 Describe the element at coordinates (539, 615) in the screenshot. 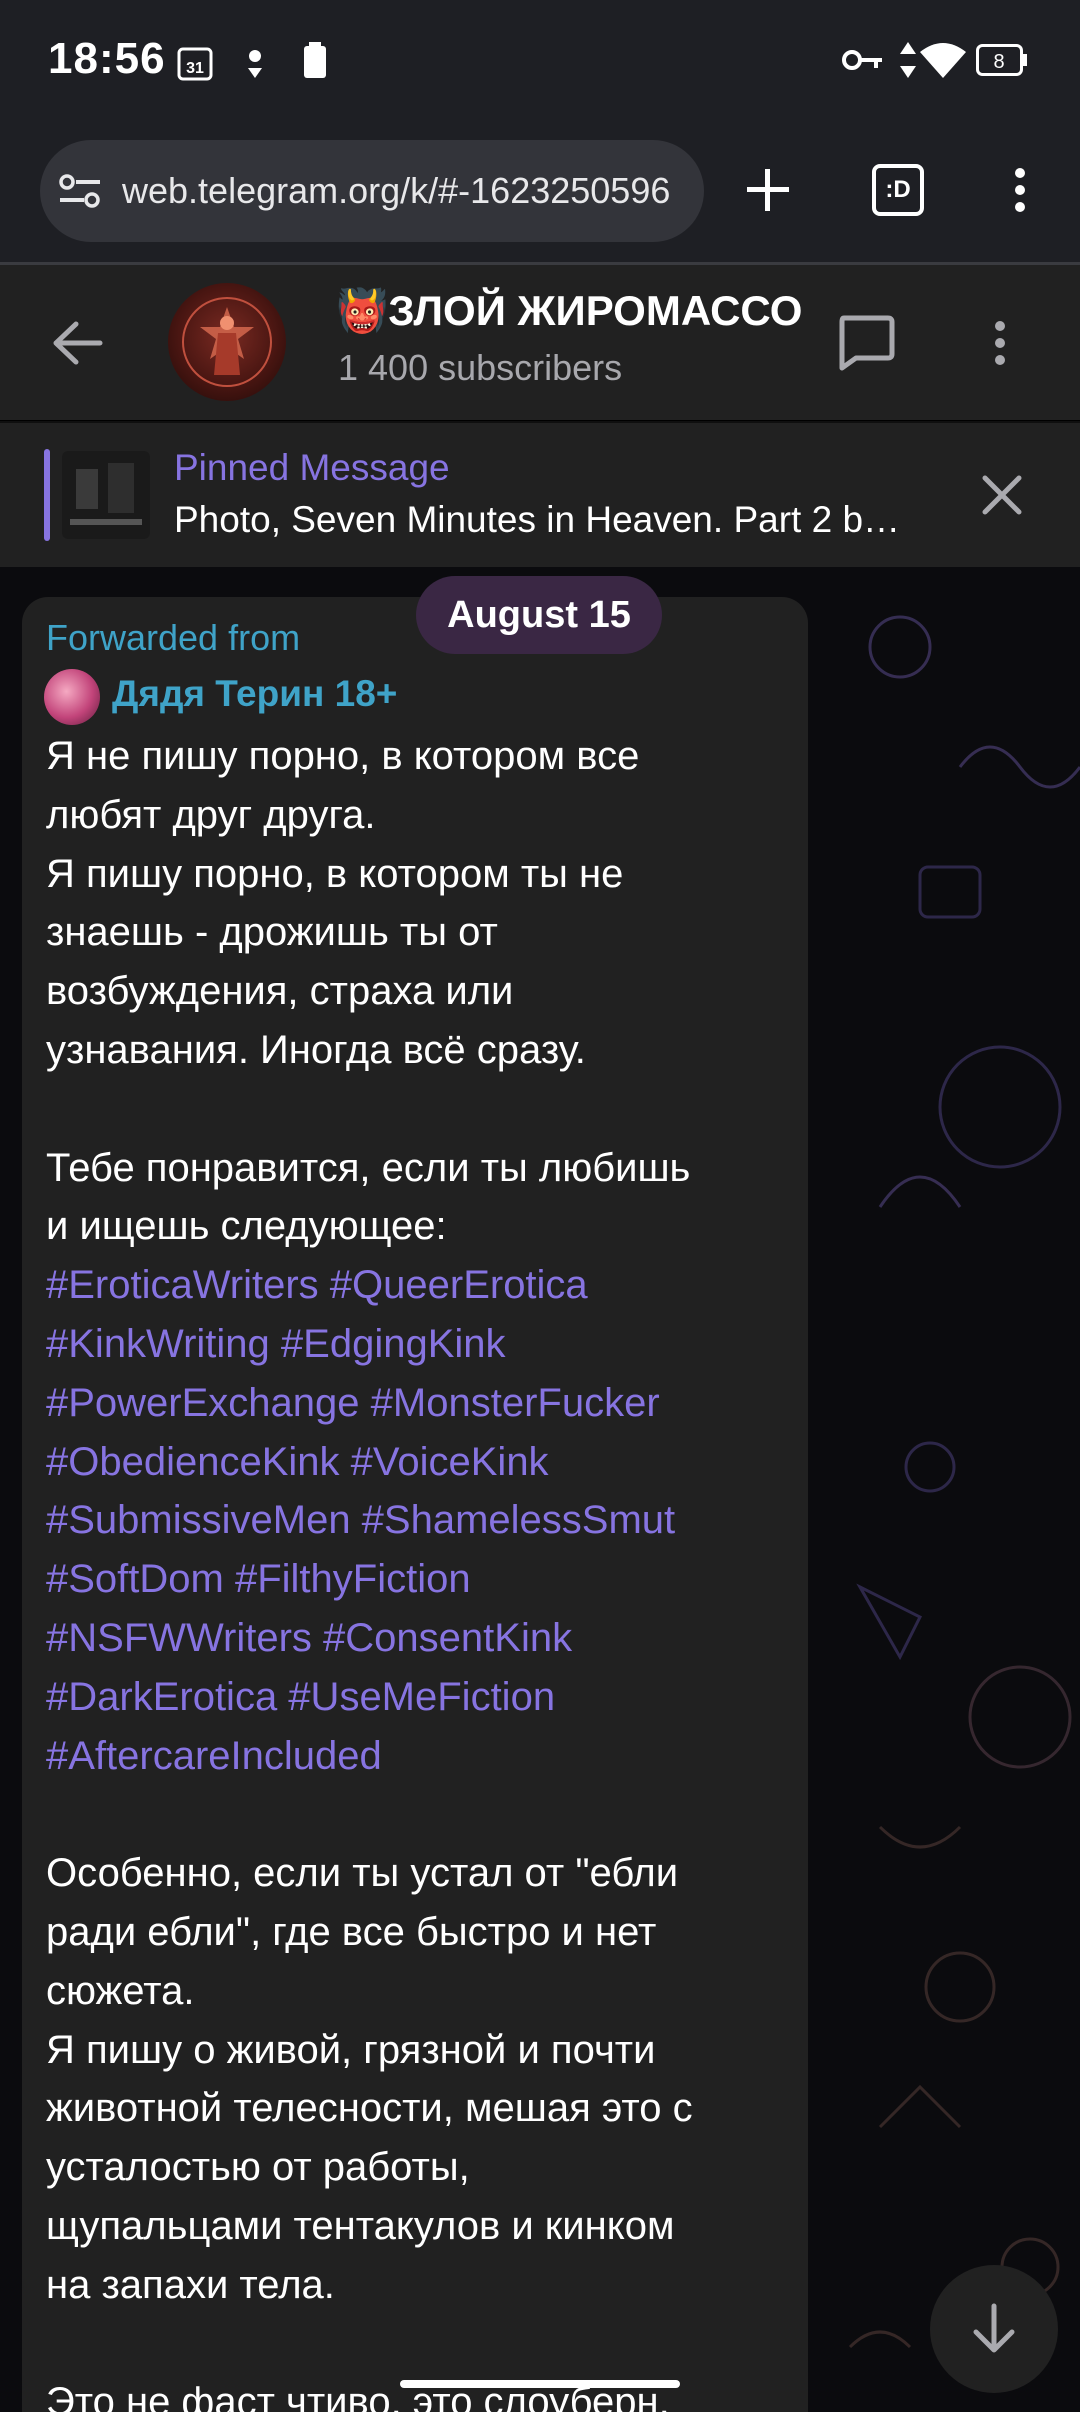

I see `date-separator: August 15` at that location.